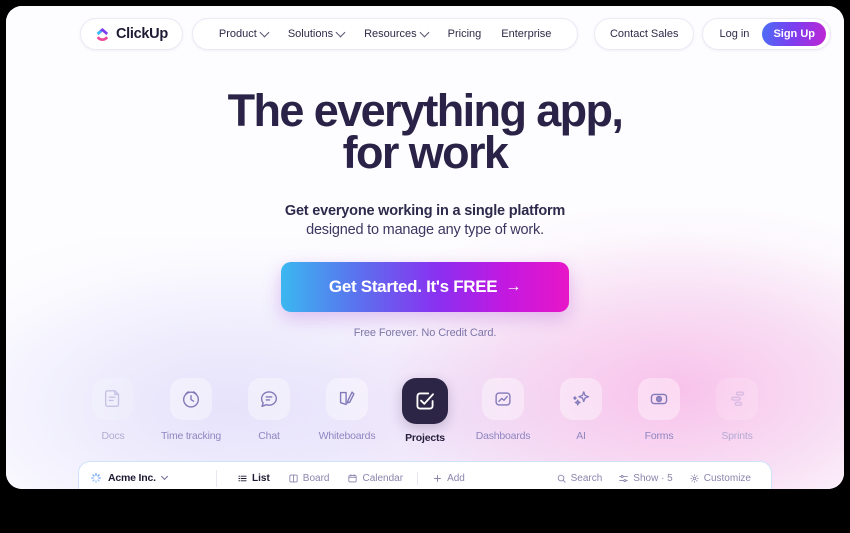  I want to click on feature-whiteboards: Whiteboards, so click(347, 410).